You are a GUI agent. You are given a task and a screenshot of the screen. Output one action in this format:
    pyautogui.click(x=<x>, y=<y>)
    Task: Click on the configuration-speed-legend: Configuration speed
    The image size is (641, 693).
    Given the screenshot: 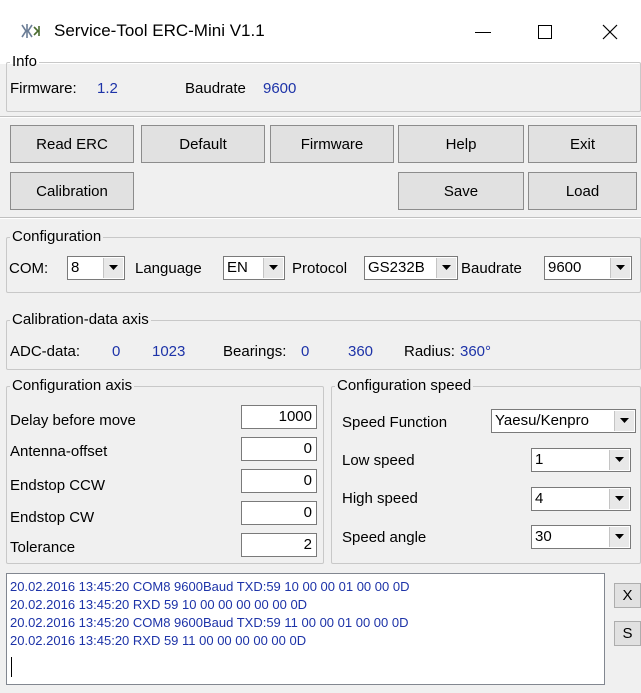 What is the action you would take?
    pyautogui.click(x=404, y=385)
    